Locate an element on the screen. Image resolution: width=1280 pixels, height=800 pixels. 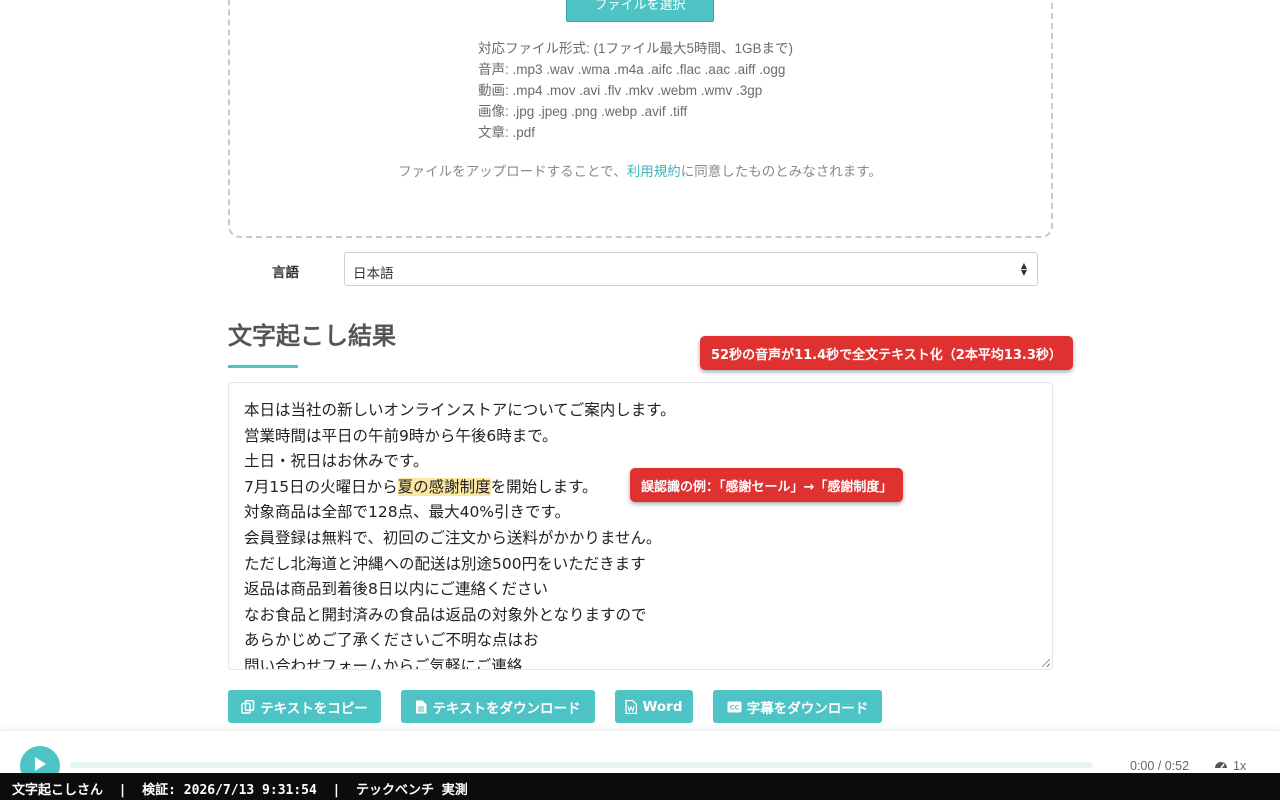
svg-text: CC is located at coordinates (734, 707).